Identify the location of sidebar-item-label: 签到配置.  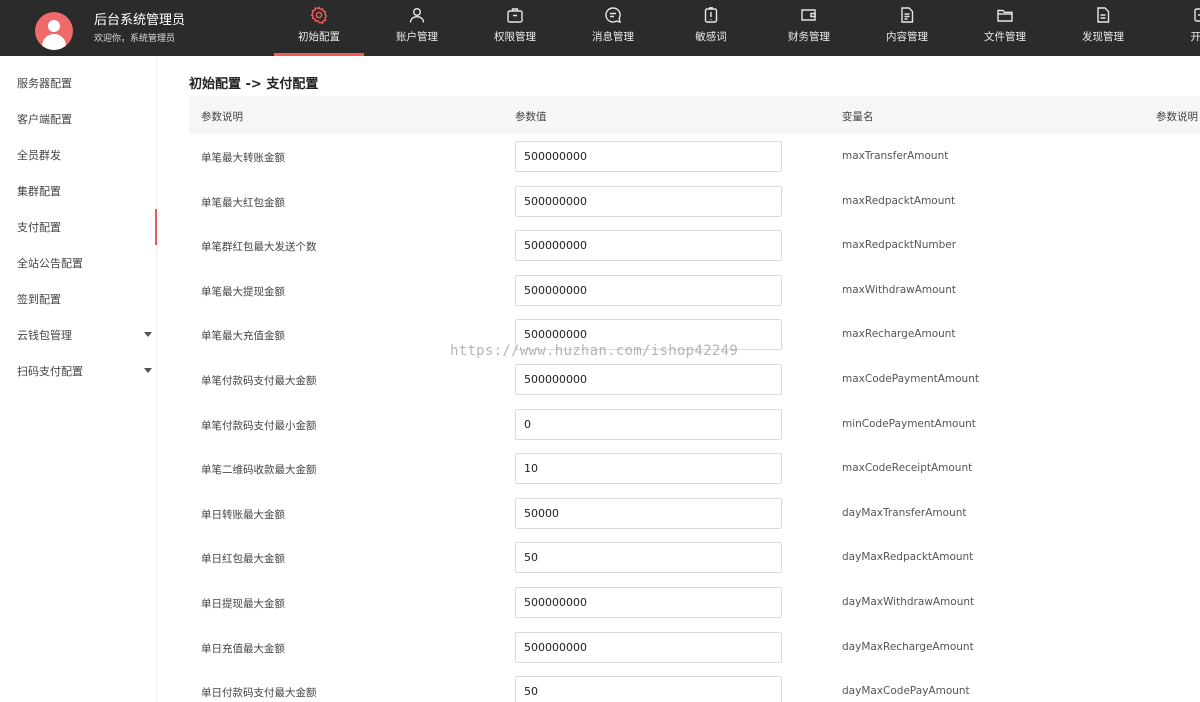
(39, 299).